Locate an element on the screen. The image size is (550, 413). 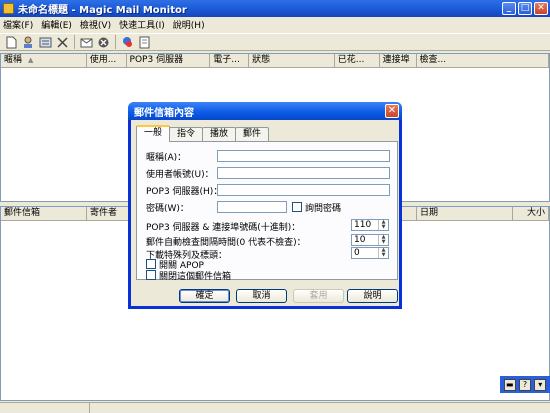
menu-tools: 快速工具(I) is located at coordinates (142, 24).